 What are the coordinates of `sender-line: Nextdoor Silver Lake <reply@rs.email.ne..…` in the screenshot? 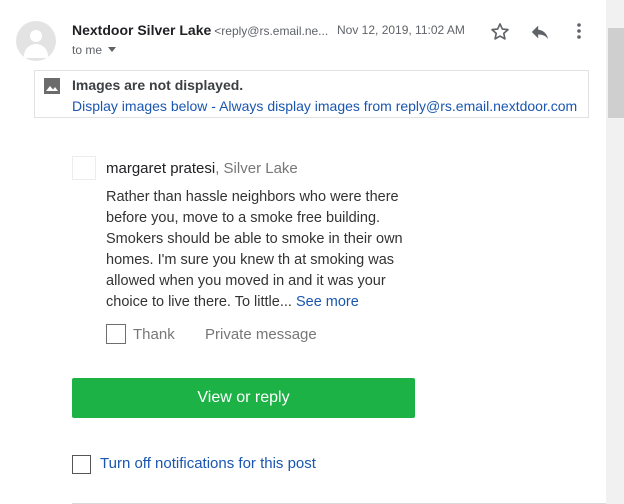 It's located at (200, 30).